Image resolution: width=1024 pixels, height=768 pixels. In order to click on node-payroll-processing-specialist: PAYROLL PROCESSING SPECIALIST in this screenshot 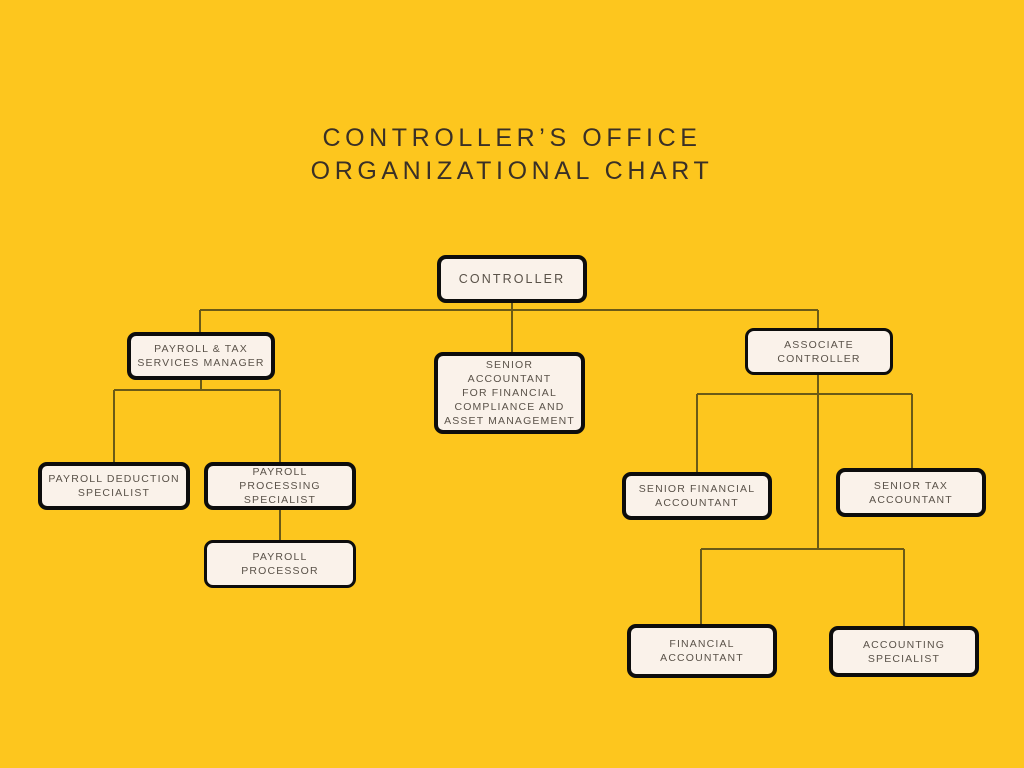, I will do `click(280, 486)`.